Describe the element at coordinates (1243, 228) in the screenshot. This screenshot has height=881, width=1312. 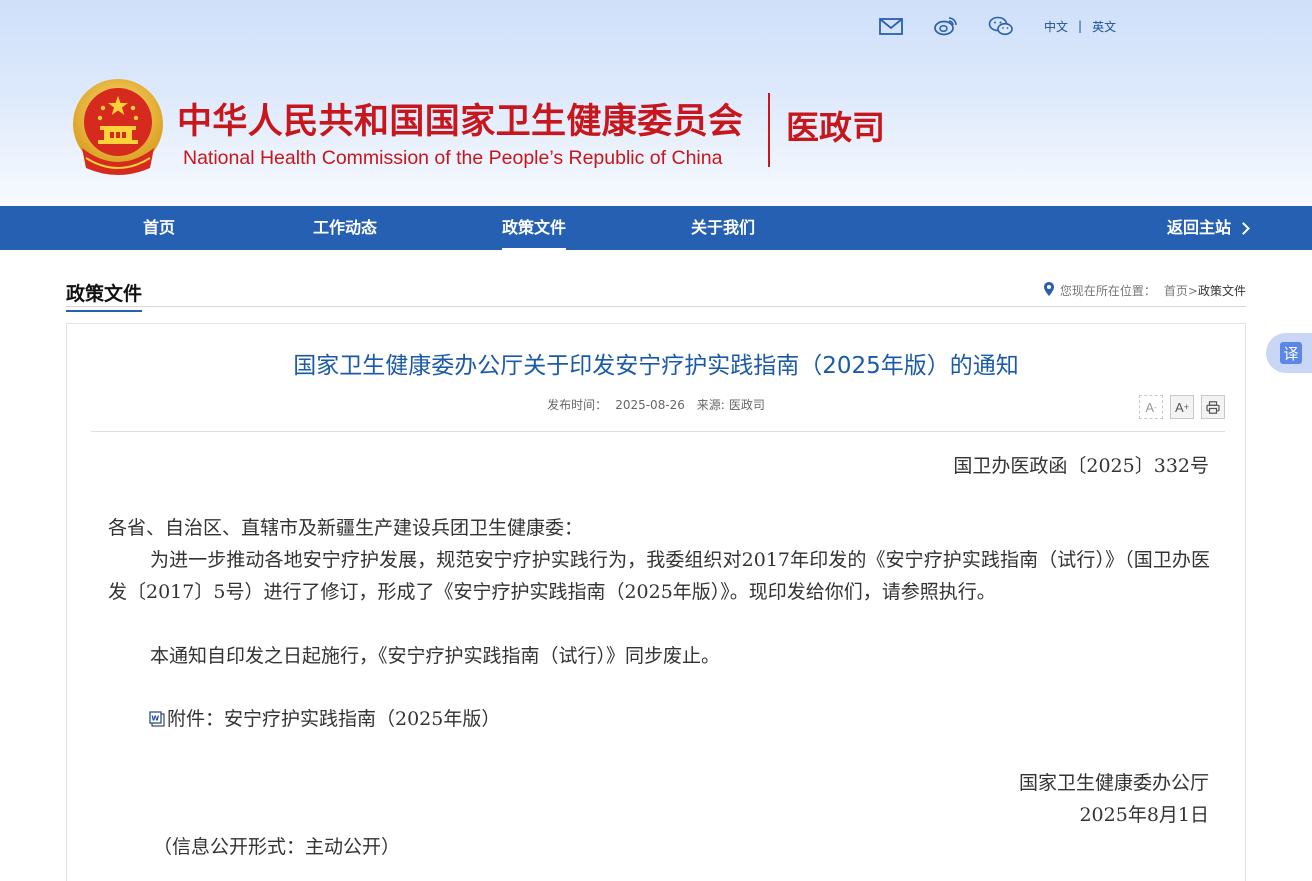
I see `chevron-right-icon` at that location.